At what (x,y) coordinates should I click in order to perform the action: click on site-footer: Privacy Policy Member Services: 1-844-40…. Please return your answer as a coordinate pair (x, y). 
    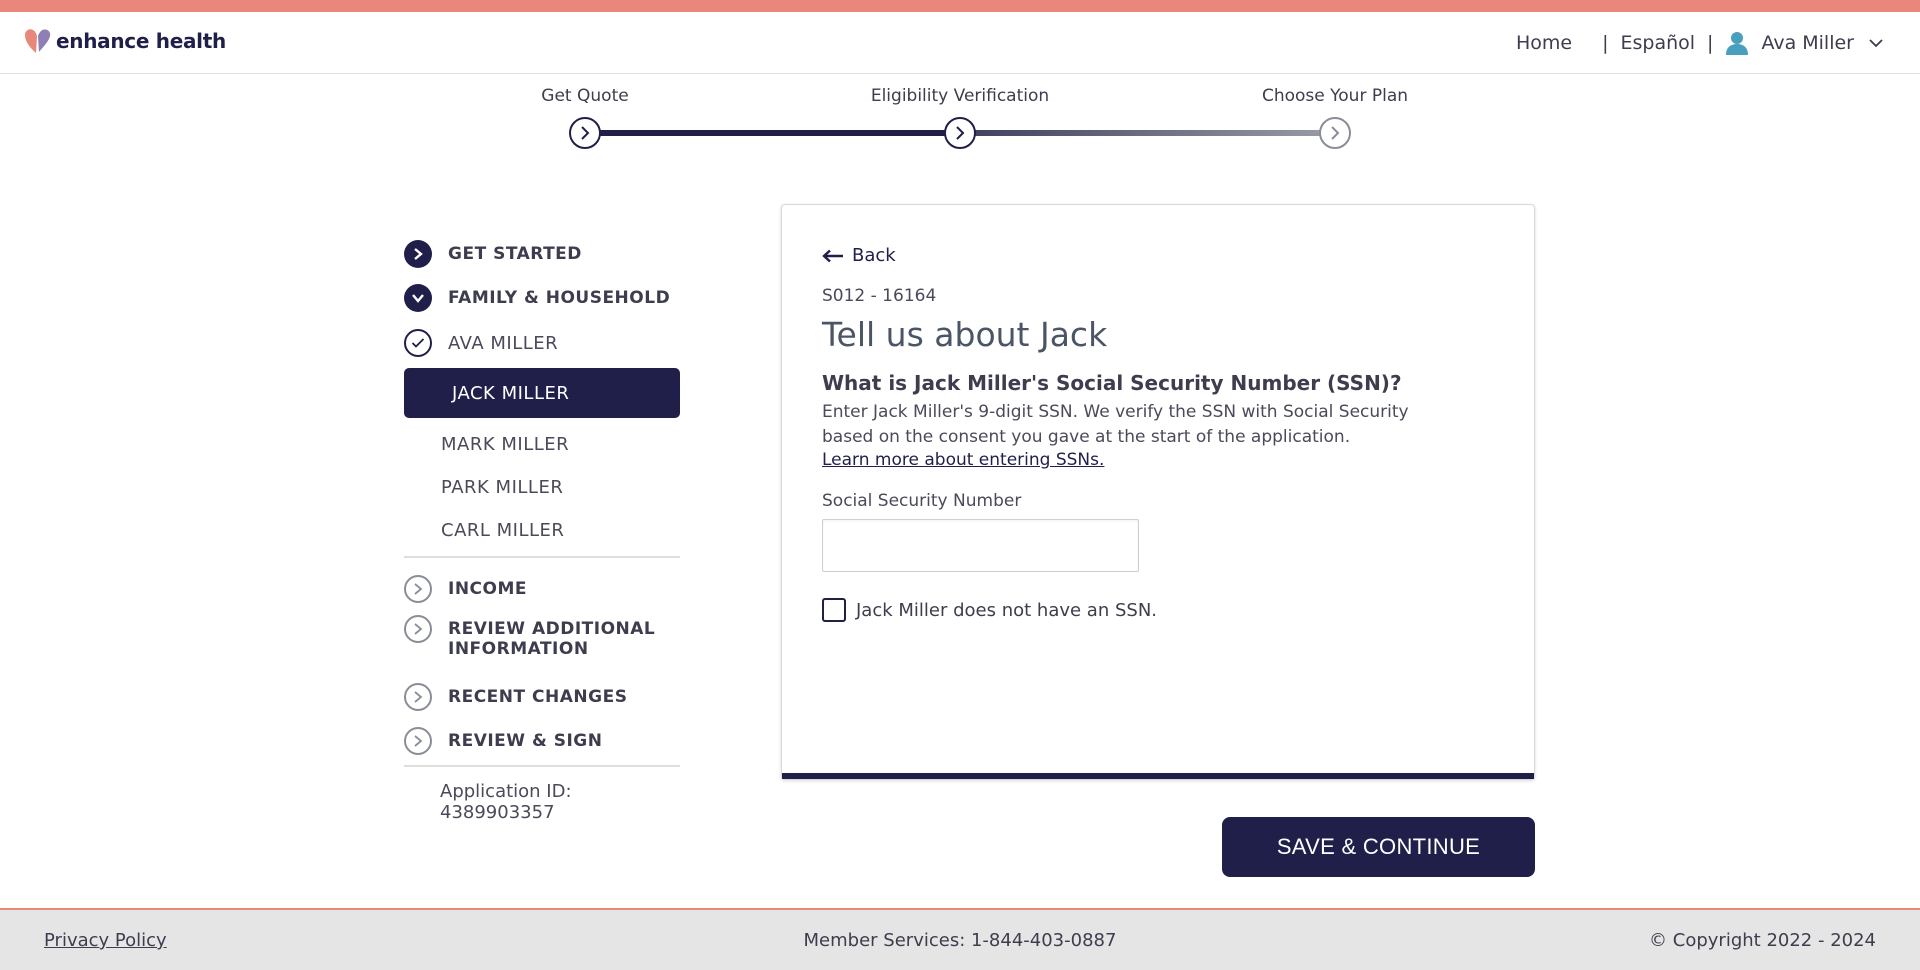
    Looking at the image, I should click on (960, 939).